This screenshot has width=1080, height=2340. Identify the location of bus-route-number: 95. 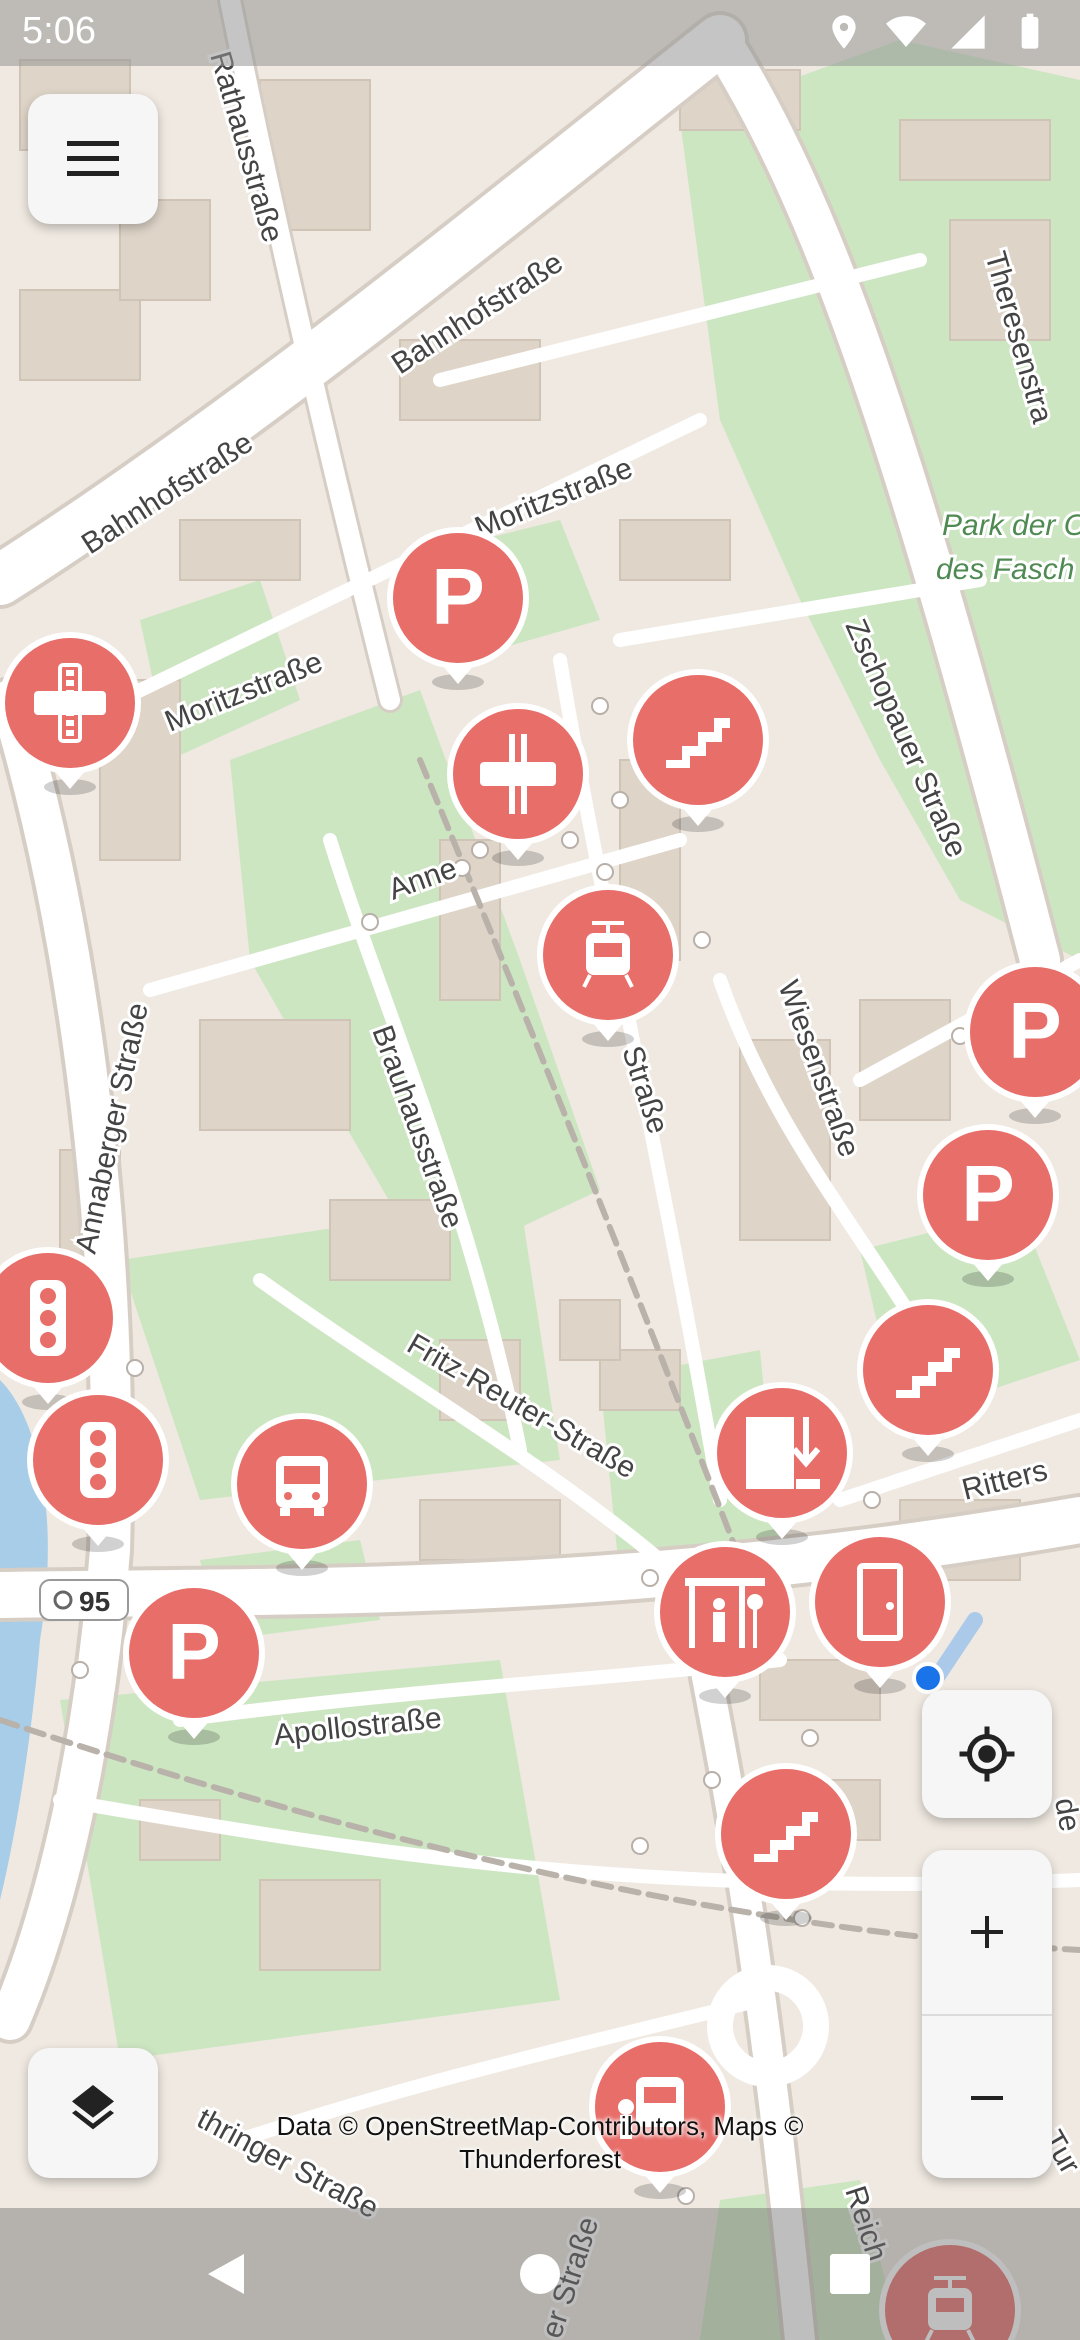
(94, 1601).